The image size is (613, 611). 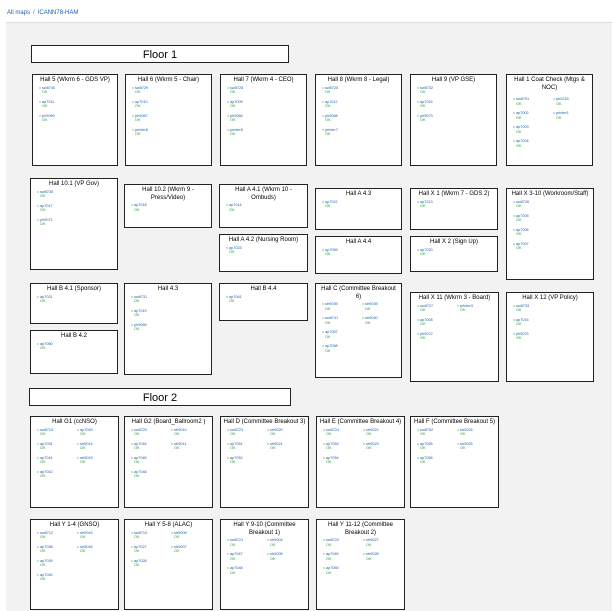 I want to click on device-item: ap7010 OK, so click(x=140, y=104).